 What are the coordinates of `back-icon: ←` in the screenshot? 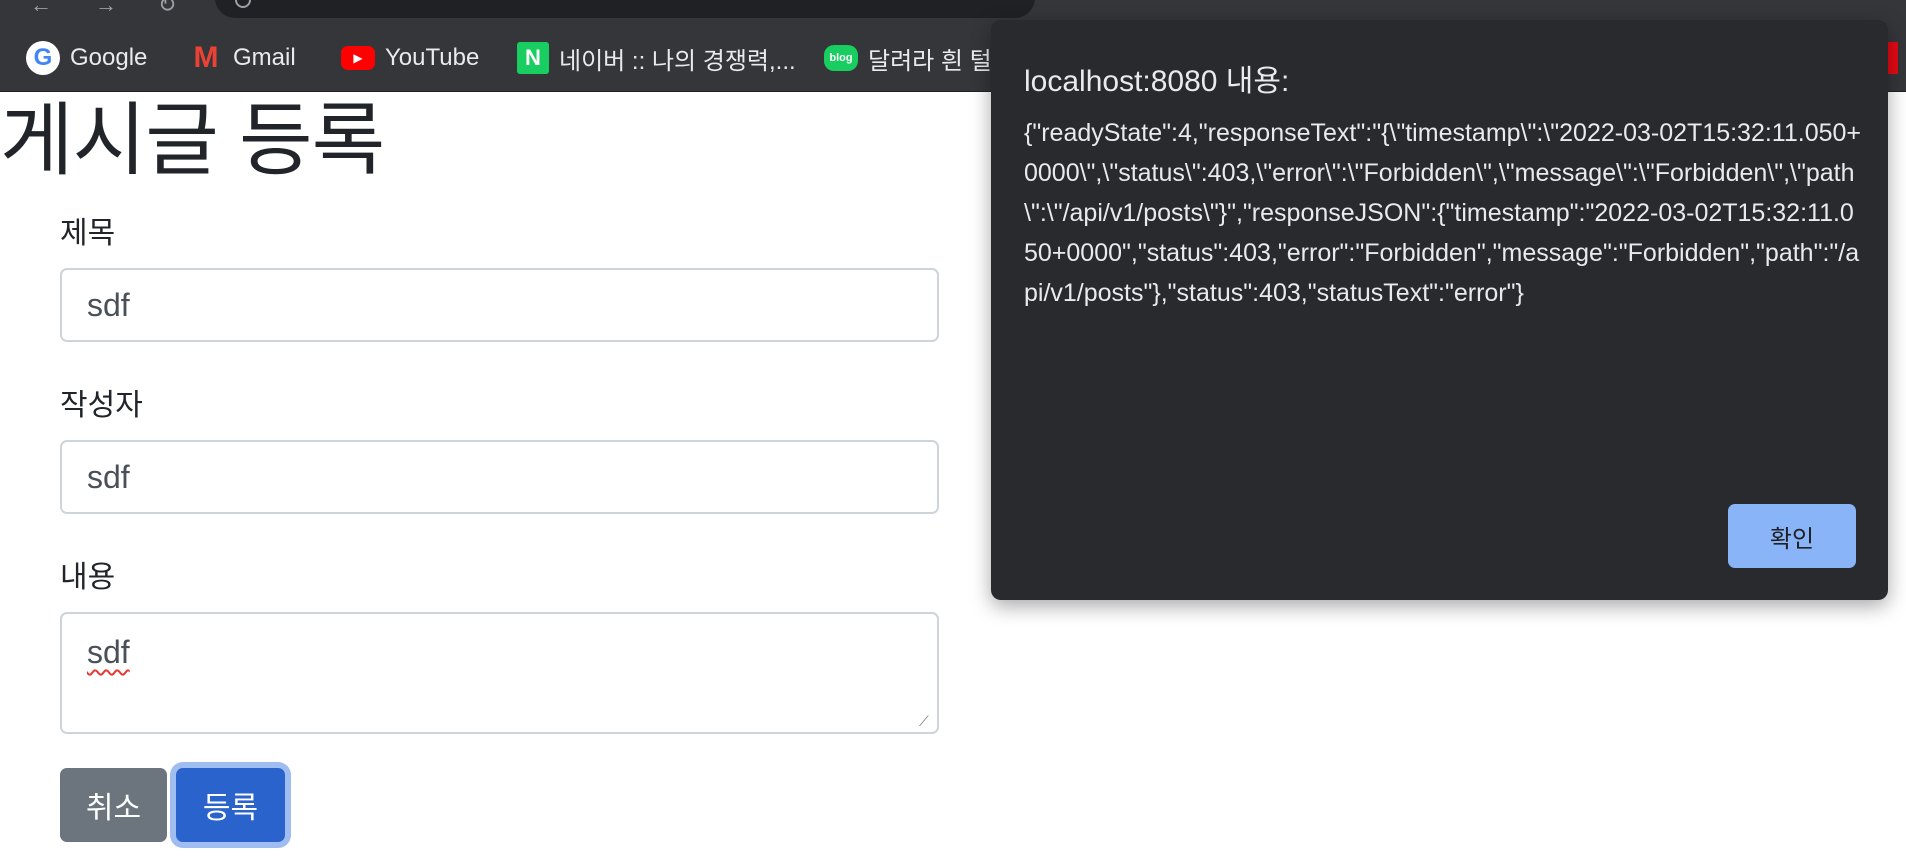 It's located at (41, 9).